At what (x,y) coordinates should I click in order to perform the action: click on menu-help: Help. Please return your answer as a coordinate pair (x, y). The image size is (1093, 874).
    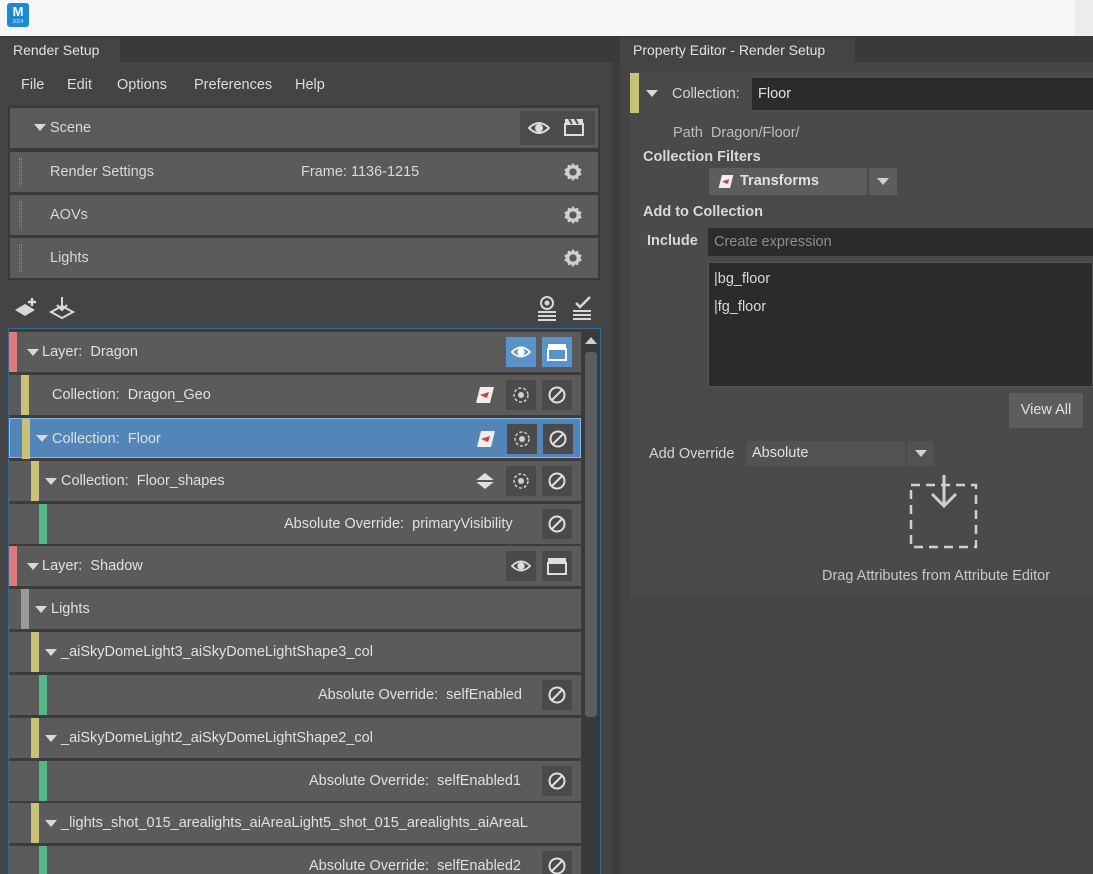
    Looking at the image, I should click on (310, 85).